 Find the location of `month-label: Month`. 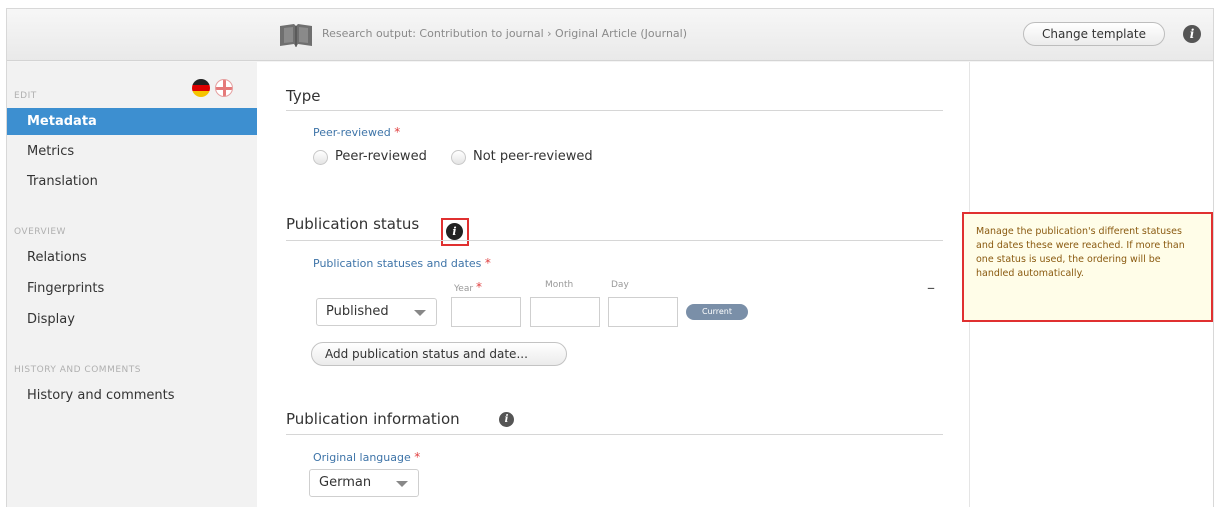

month-label: Month is located at coordinates (559, 285).